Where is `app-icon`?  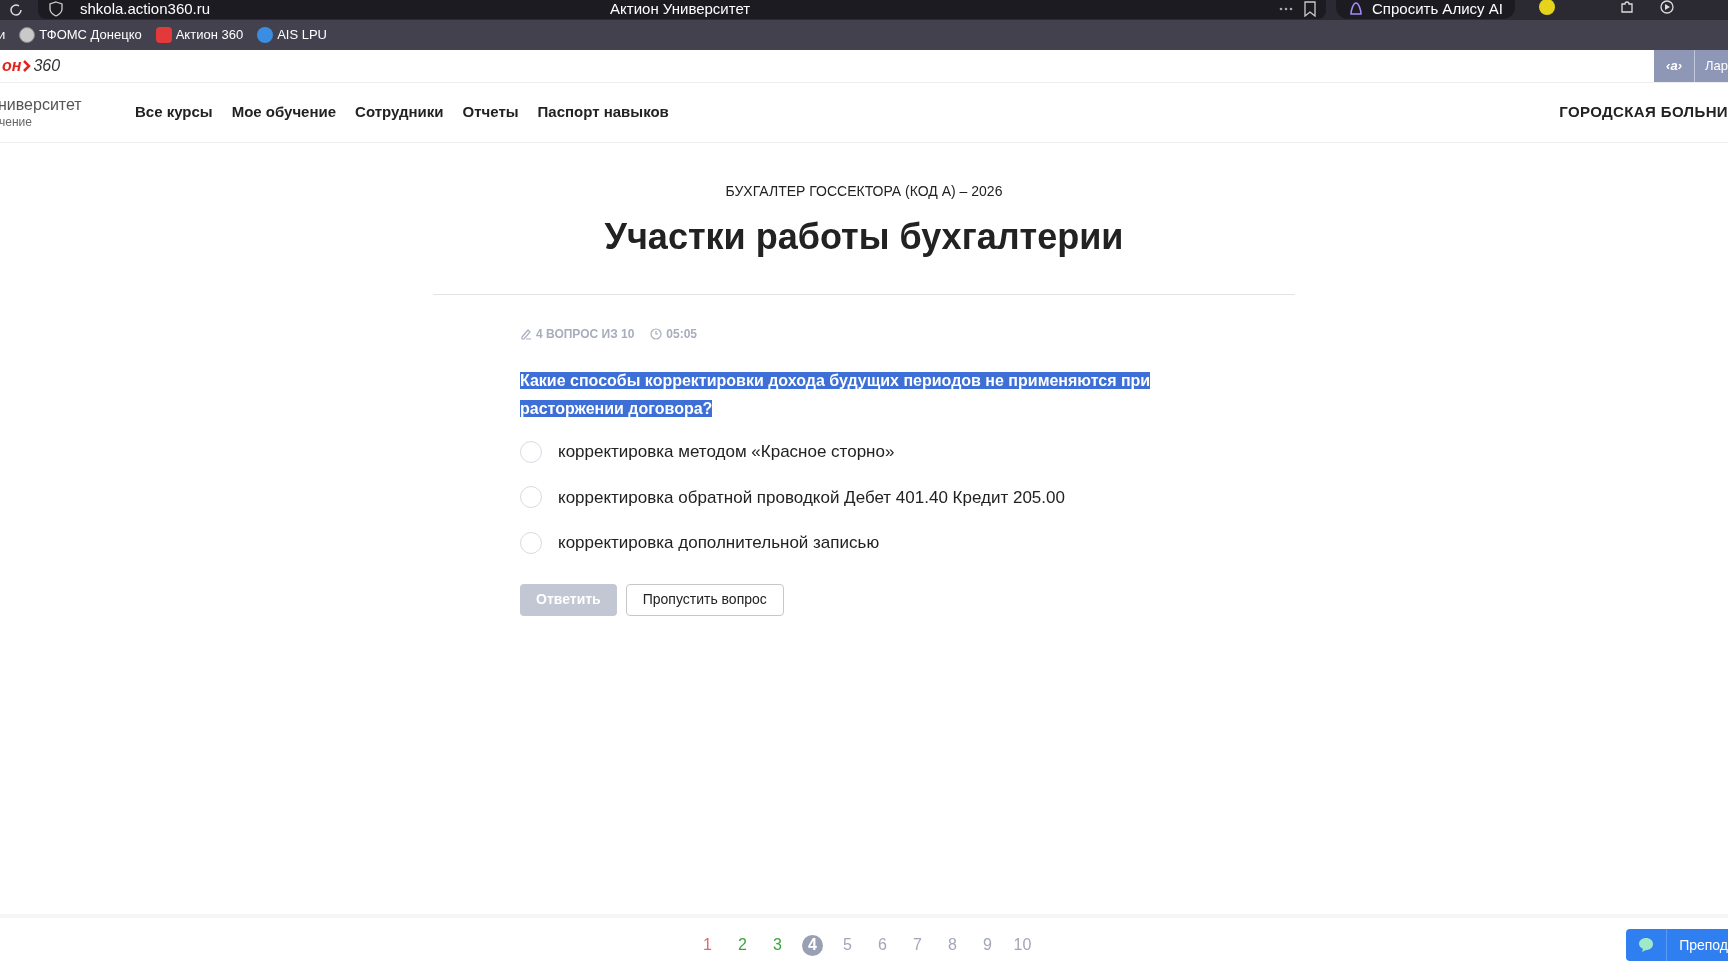 app-icon is located at coordinates (163, 35).